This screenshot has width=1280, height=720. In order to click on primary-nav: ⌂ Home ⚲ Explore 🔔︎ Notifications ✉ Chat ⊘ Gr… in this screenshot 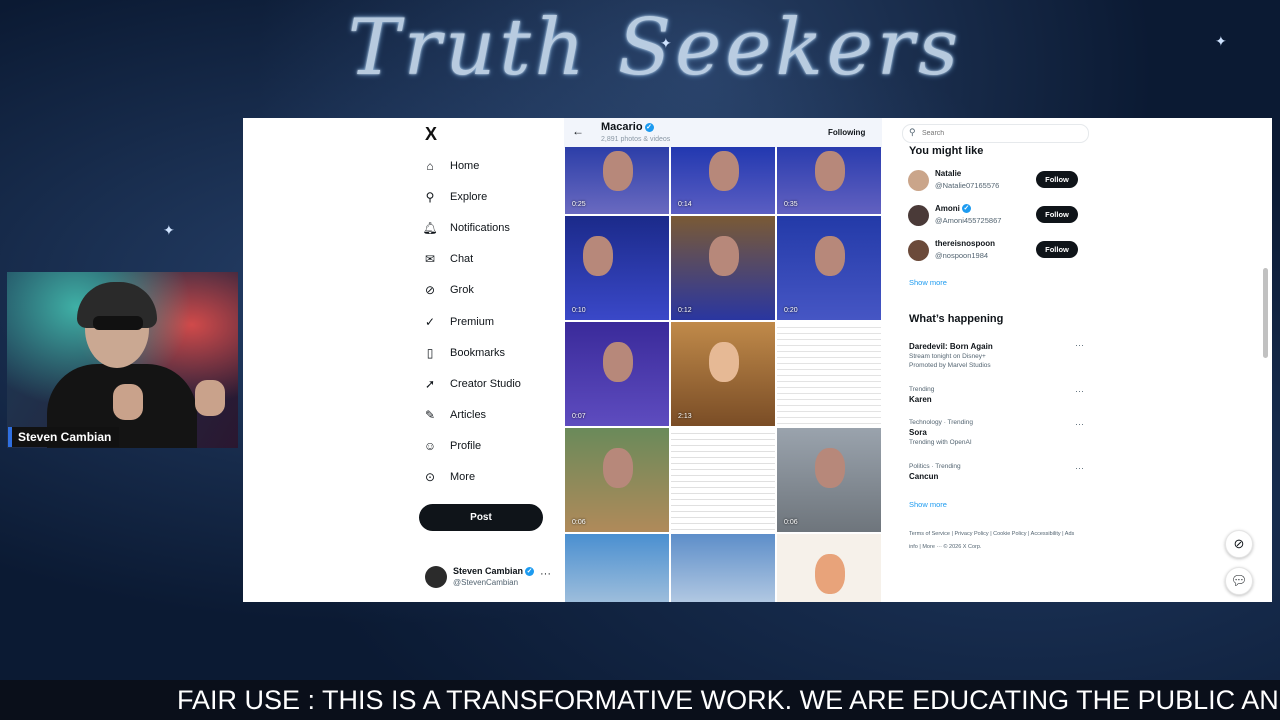, I will do `click(494, 321)`.